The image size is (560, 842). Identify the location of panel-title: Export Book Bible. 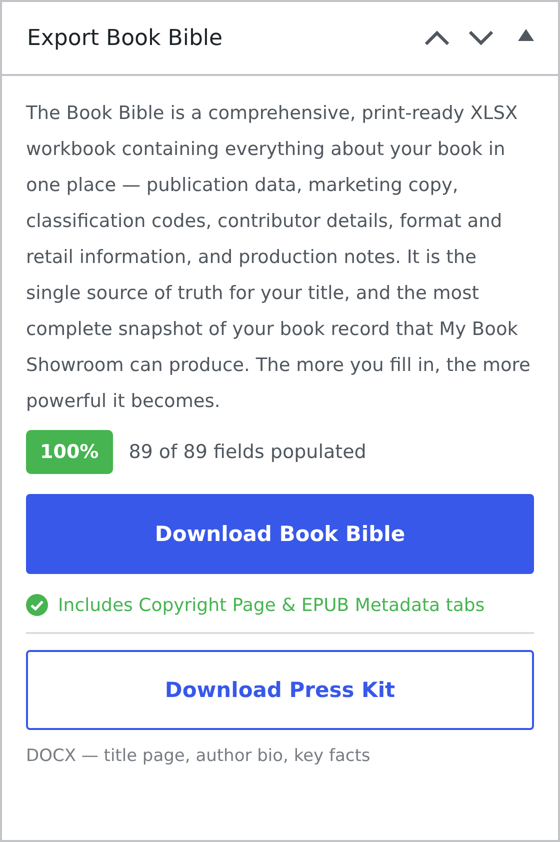
(125, 38).